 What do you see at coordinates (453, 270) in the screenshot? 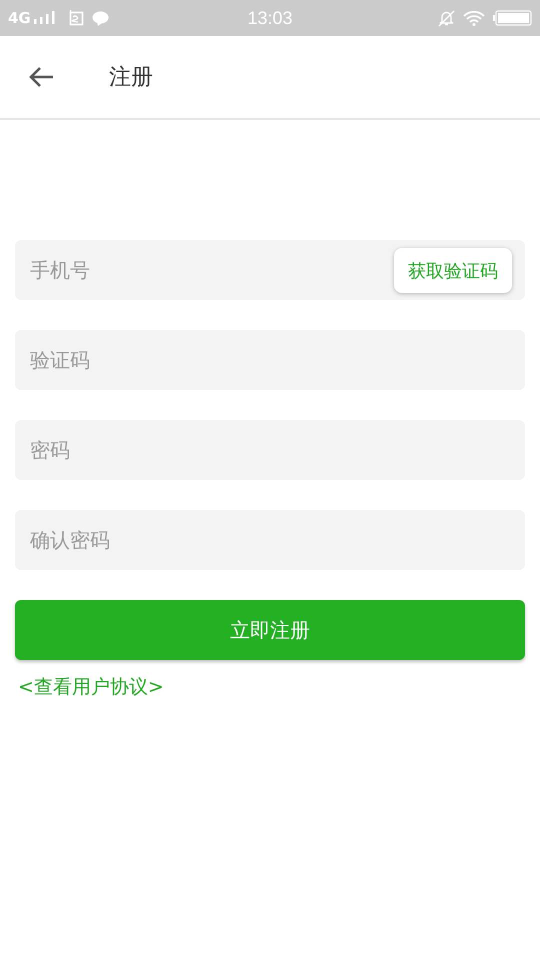
I see `get-code-button: 获取验证码` at bounding box center [453, 270].